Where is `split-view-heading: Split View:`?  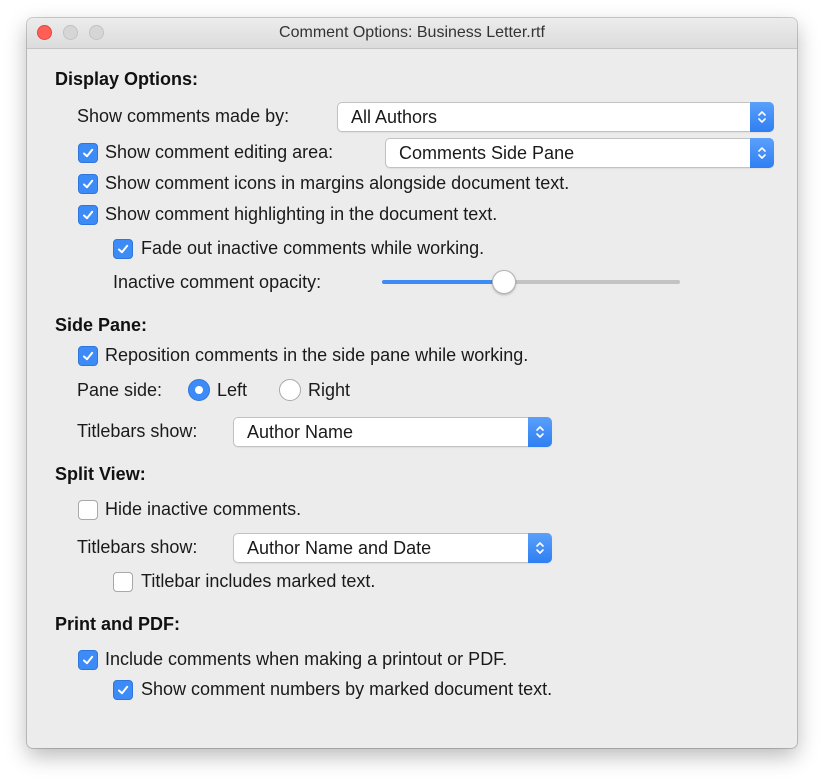
split-view-heading: Split View: is located at coordinates (100, 474).